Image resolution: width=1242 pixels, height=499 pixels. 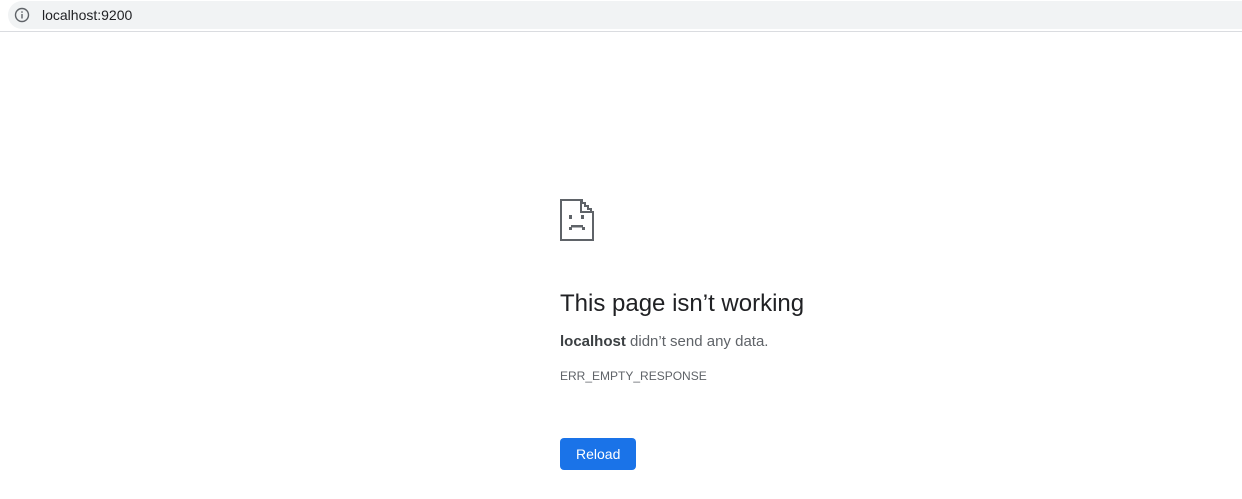 What do you see at coordinates (633, 376) in the screenshot?
I see `error-code: ERR_EMPTY_RESPONSE` at bounding box center [633, 376].